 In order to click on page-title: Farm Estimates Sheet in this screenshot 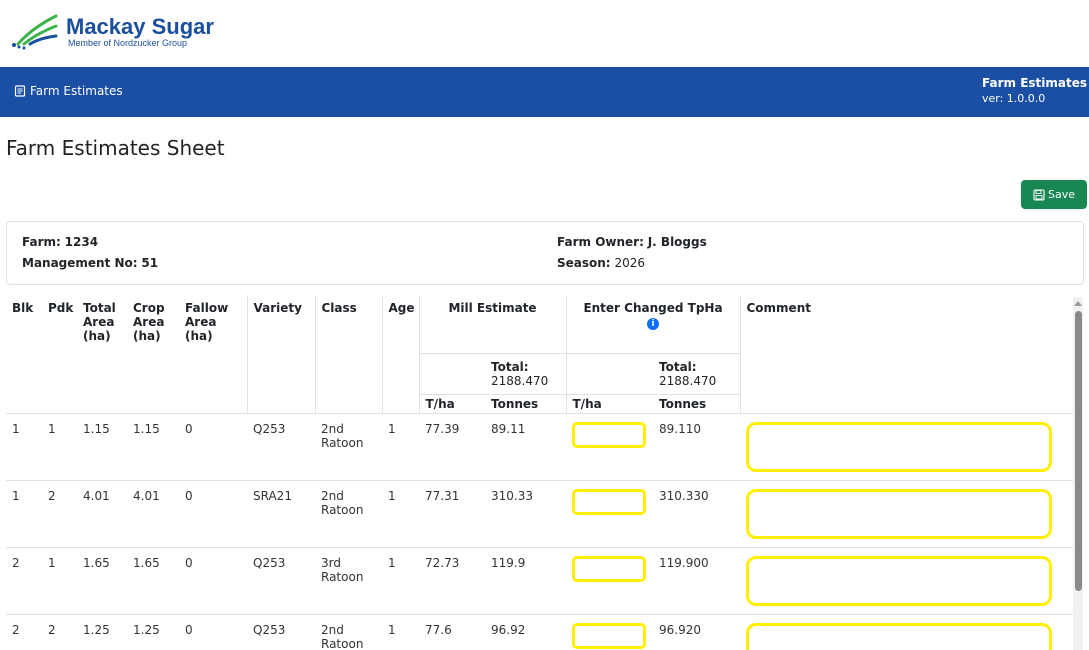, I will do `click(115, 148)`.